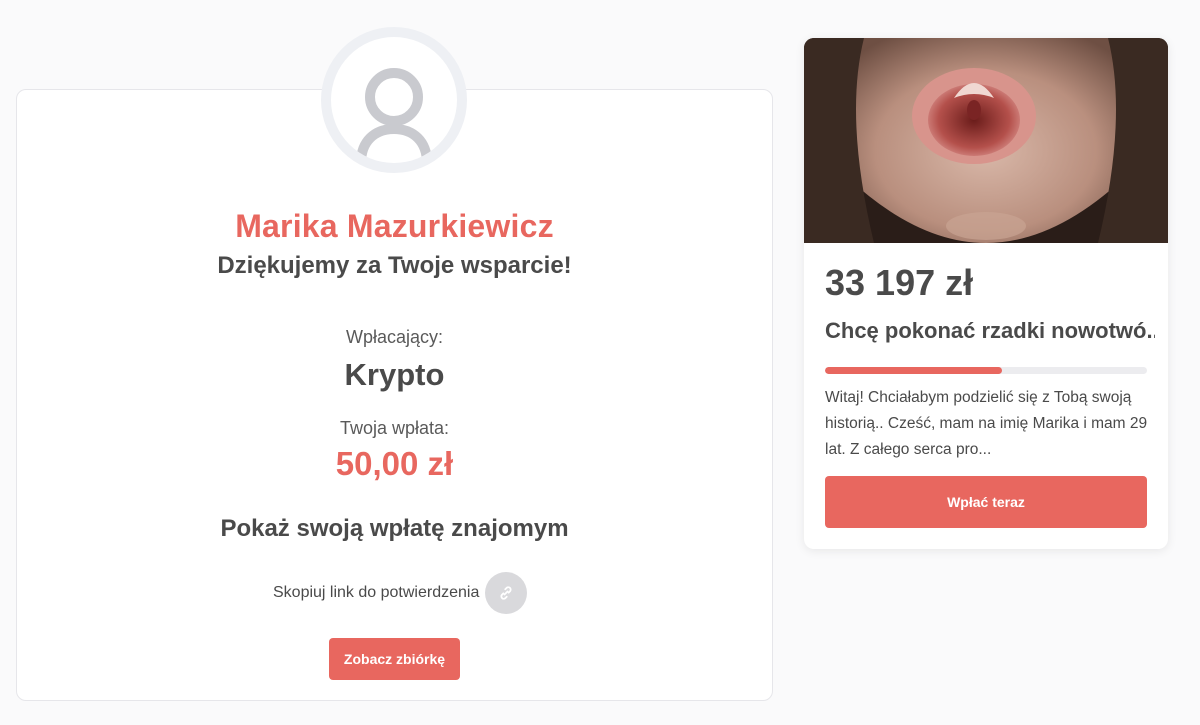 This screenshot has height=725, width=1200. Describe the element at coordinates (376, 592) in the screenshot. I see `copy-link-label: Skopiuj link do potwierdzenia` at that location.